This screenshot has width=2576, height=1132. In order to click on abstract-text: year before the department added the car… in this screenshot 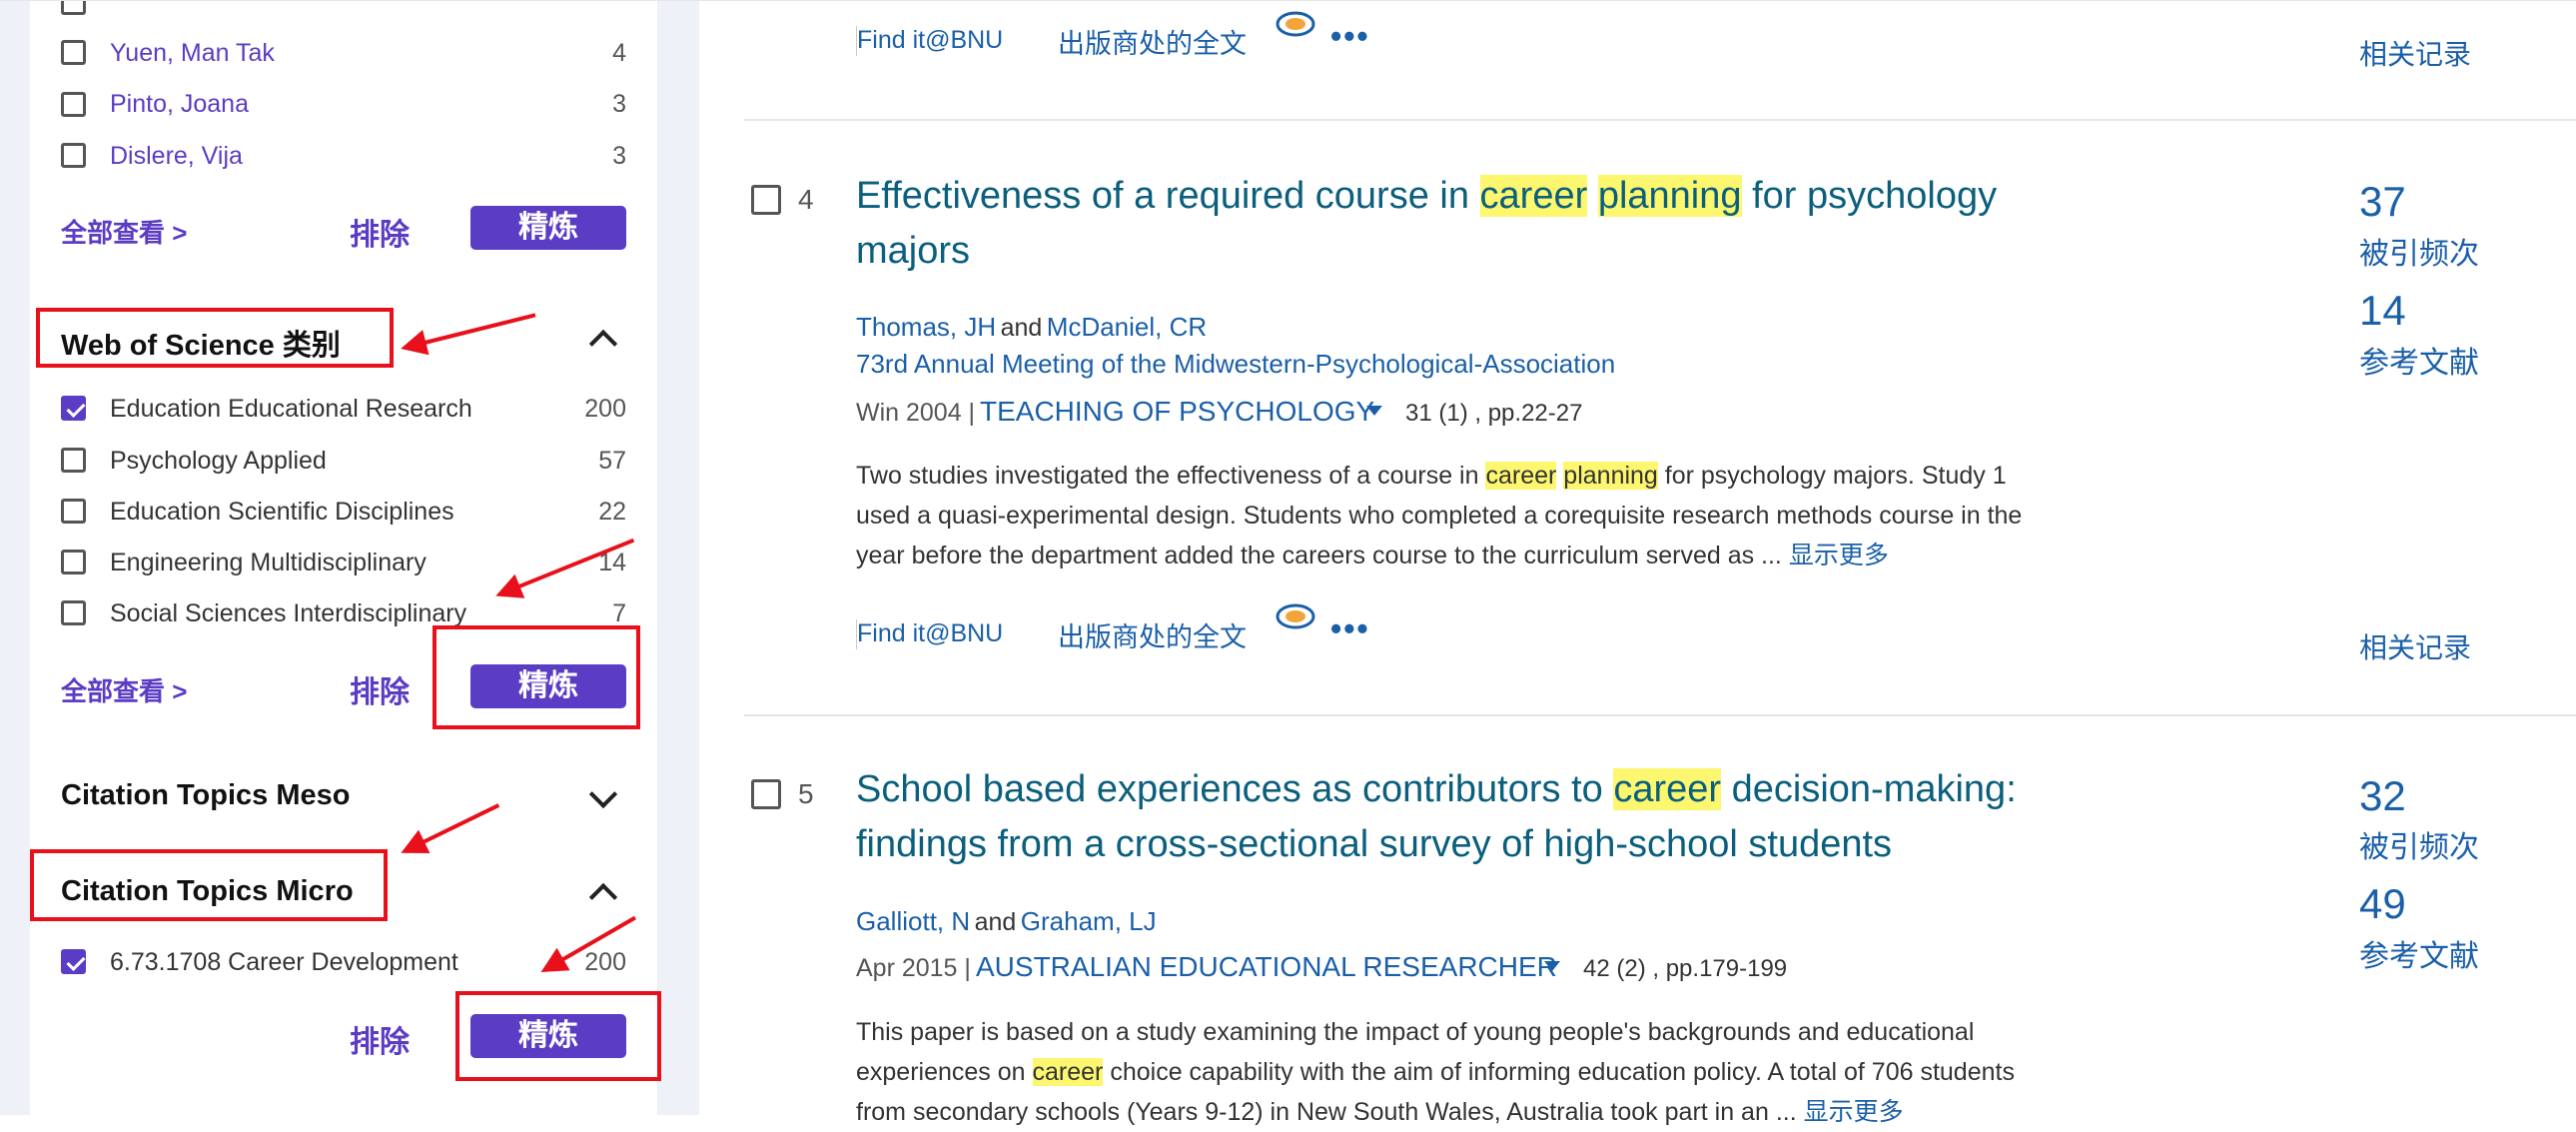, I will do `click(1323, 555)`.